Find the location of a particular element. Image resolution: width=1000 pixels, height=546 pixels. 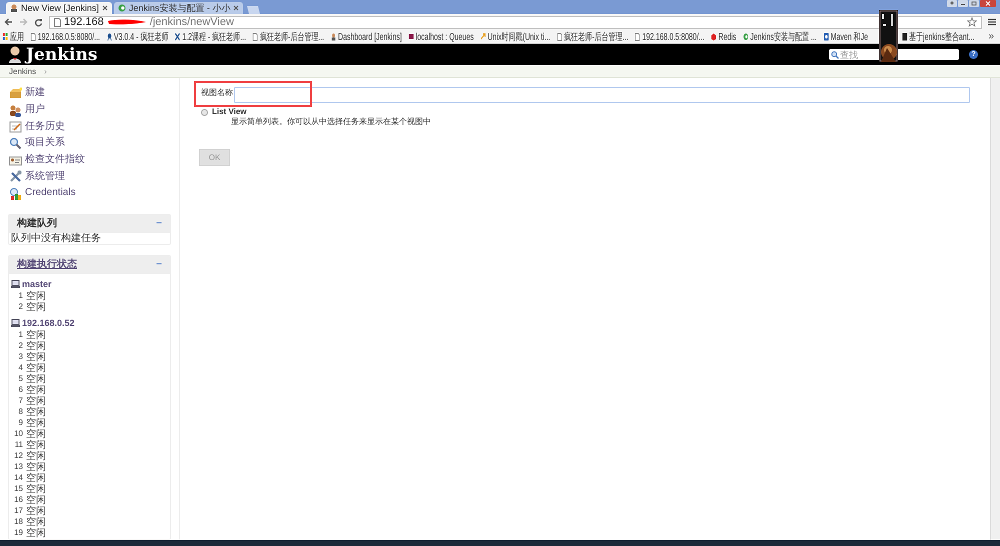

square-logo-icon is located at coordinates (904, 37).